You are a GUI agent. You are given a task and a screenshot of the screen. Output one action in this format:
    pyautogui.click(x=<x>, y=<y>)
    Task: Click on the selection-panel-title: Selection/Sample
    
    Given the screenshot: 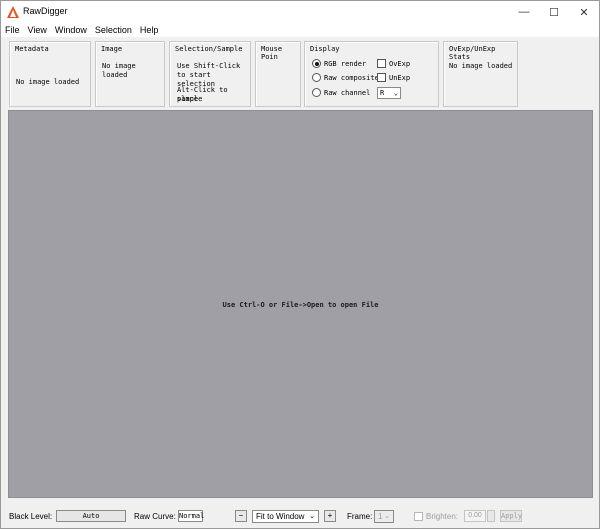 What is the action you would take?
    pyautogui.click(x=209, y=49)
    